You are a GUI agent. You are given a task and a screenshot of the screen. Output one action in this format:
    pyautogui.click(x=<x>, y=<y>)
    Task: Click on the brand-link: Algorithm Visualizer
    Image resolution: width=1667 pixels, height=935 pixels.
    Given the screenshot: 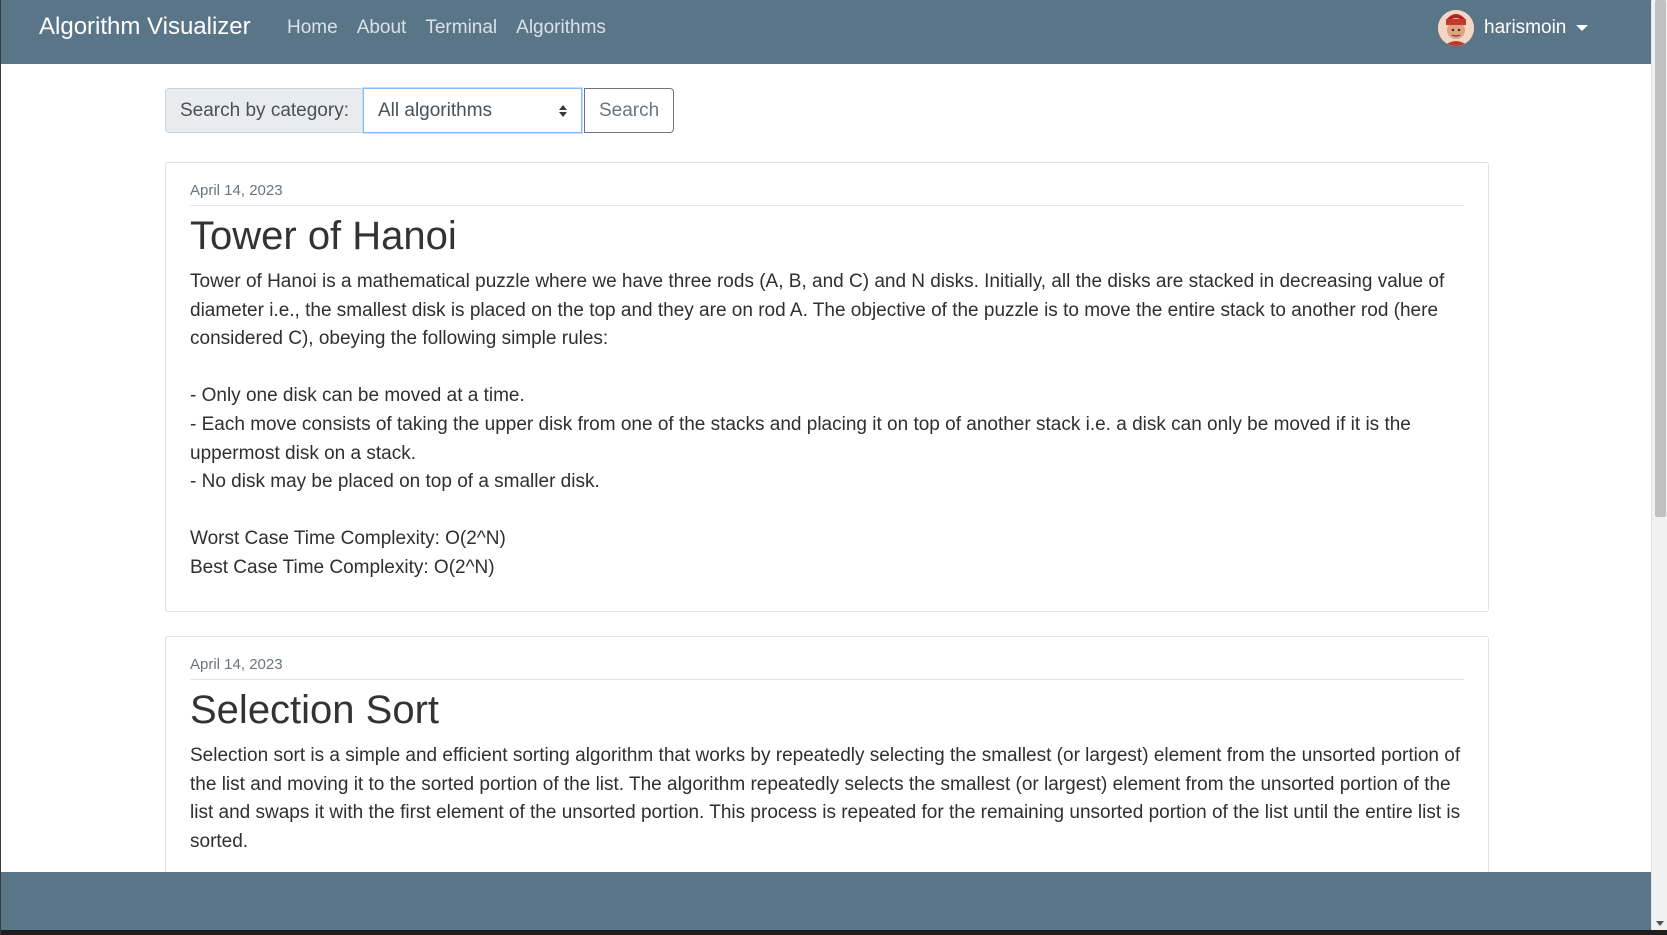 What is the action you would take?
    pyautogui.click(x=145, y=27)
    